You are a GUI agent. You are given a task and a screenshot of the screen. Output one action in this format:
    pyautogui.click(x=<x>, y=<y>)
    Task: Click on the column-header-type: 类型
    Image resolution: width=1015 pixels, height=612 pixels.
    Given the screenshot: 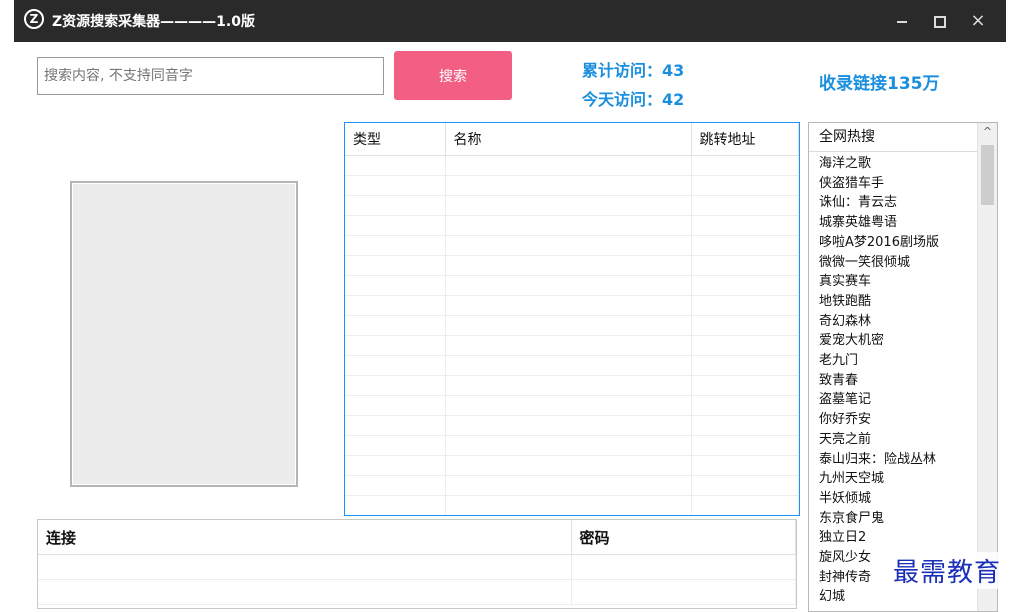 What is the action you would take?
    pyautogui.click(x=395, y=139)
    